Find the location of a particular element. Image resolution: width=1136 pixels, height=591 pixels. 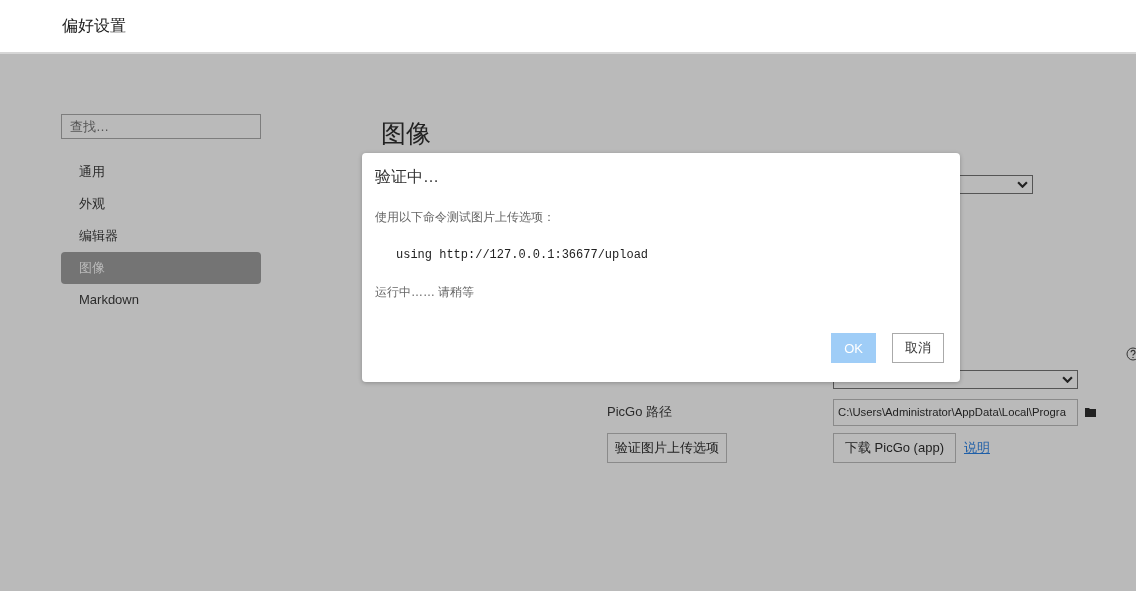

sidebar-item: 外观 is located at coordinates (161, 204).